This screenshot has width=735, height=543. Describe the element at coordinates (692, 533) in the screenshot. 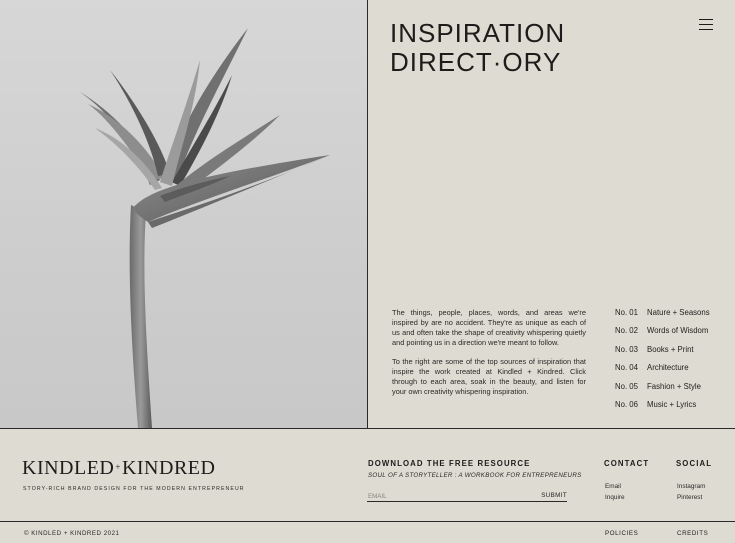

I see `credits-link: CREDITS` at that location.